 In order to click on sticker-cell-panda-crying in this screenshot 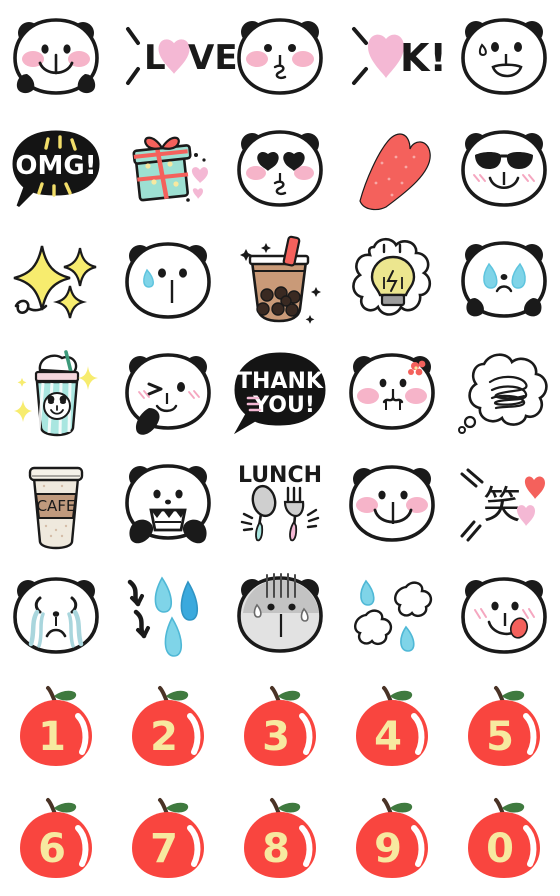, I will do `click(504, 280)`.